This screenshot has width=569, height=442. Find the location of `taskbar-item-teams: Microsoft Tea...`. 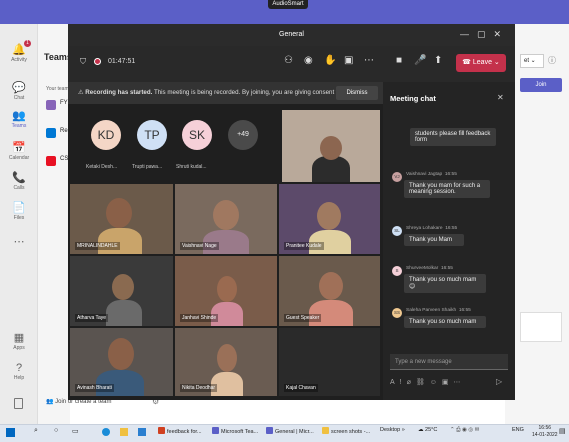

taskbar-item-teams: Microsoft Tea... is located at coordinates (235, 431).